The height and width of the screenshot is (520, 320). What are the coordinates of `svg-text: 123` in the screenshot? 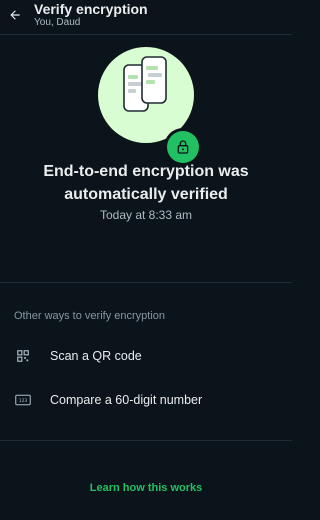 It's located at (23, 401).